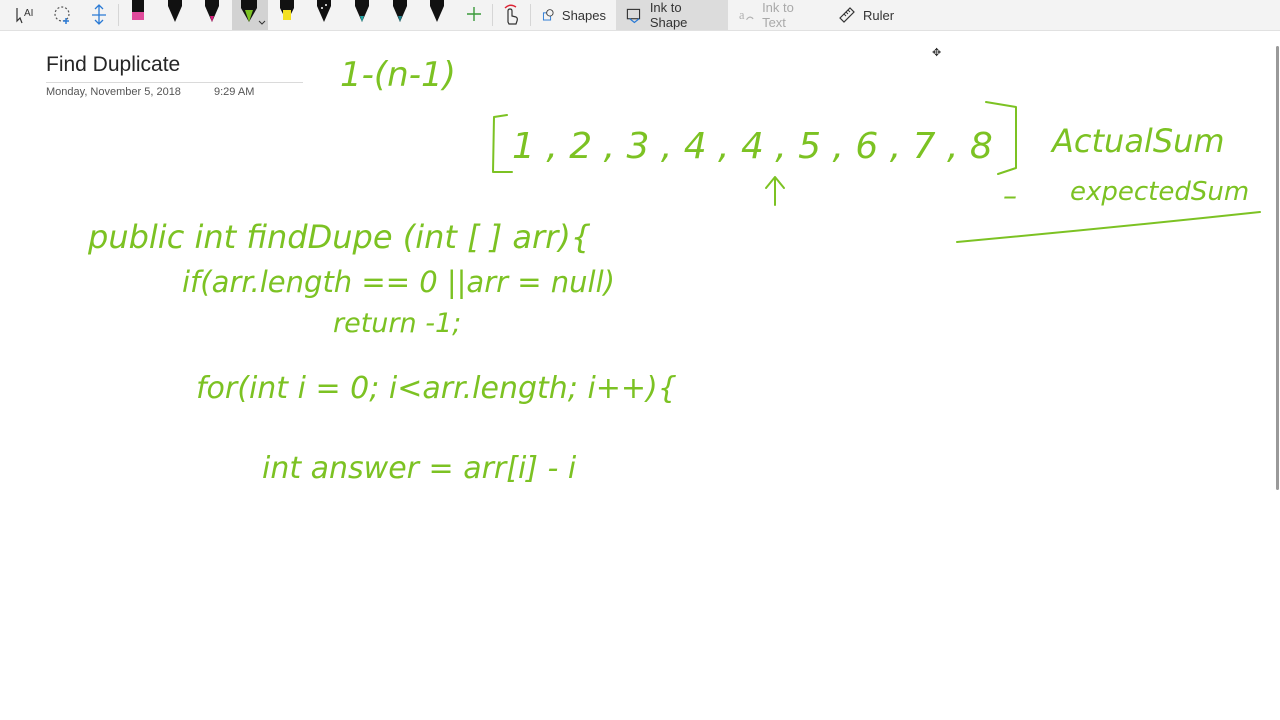 This screenshot has height=720, width=1280. I want to click on ink-code-line-4: for(int i = 0; i<arr.length; i++){, so click(436, 388).